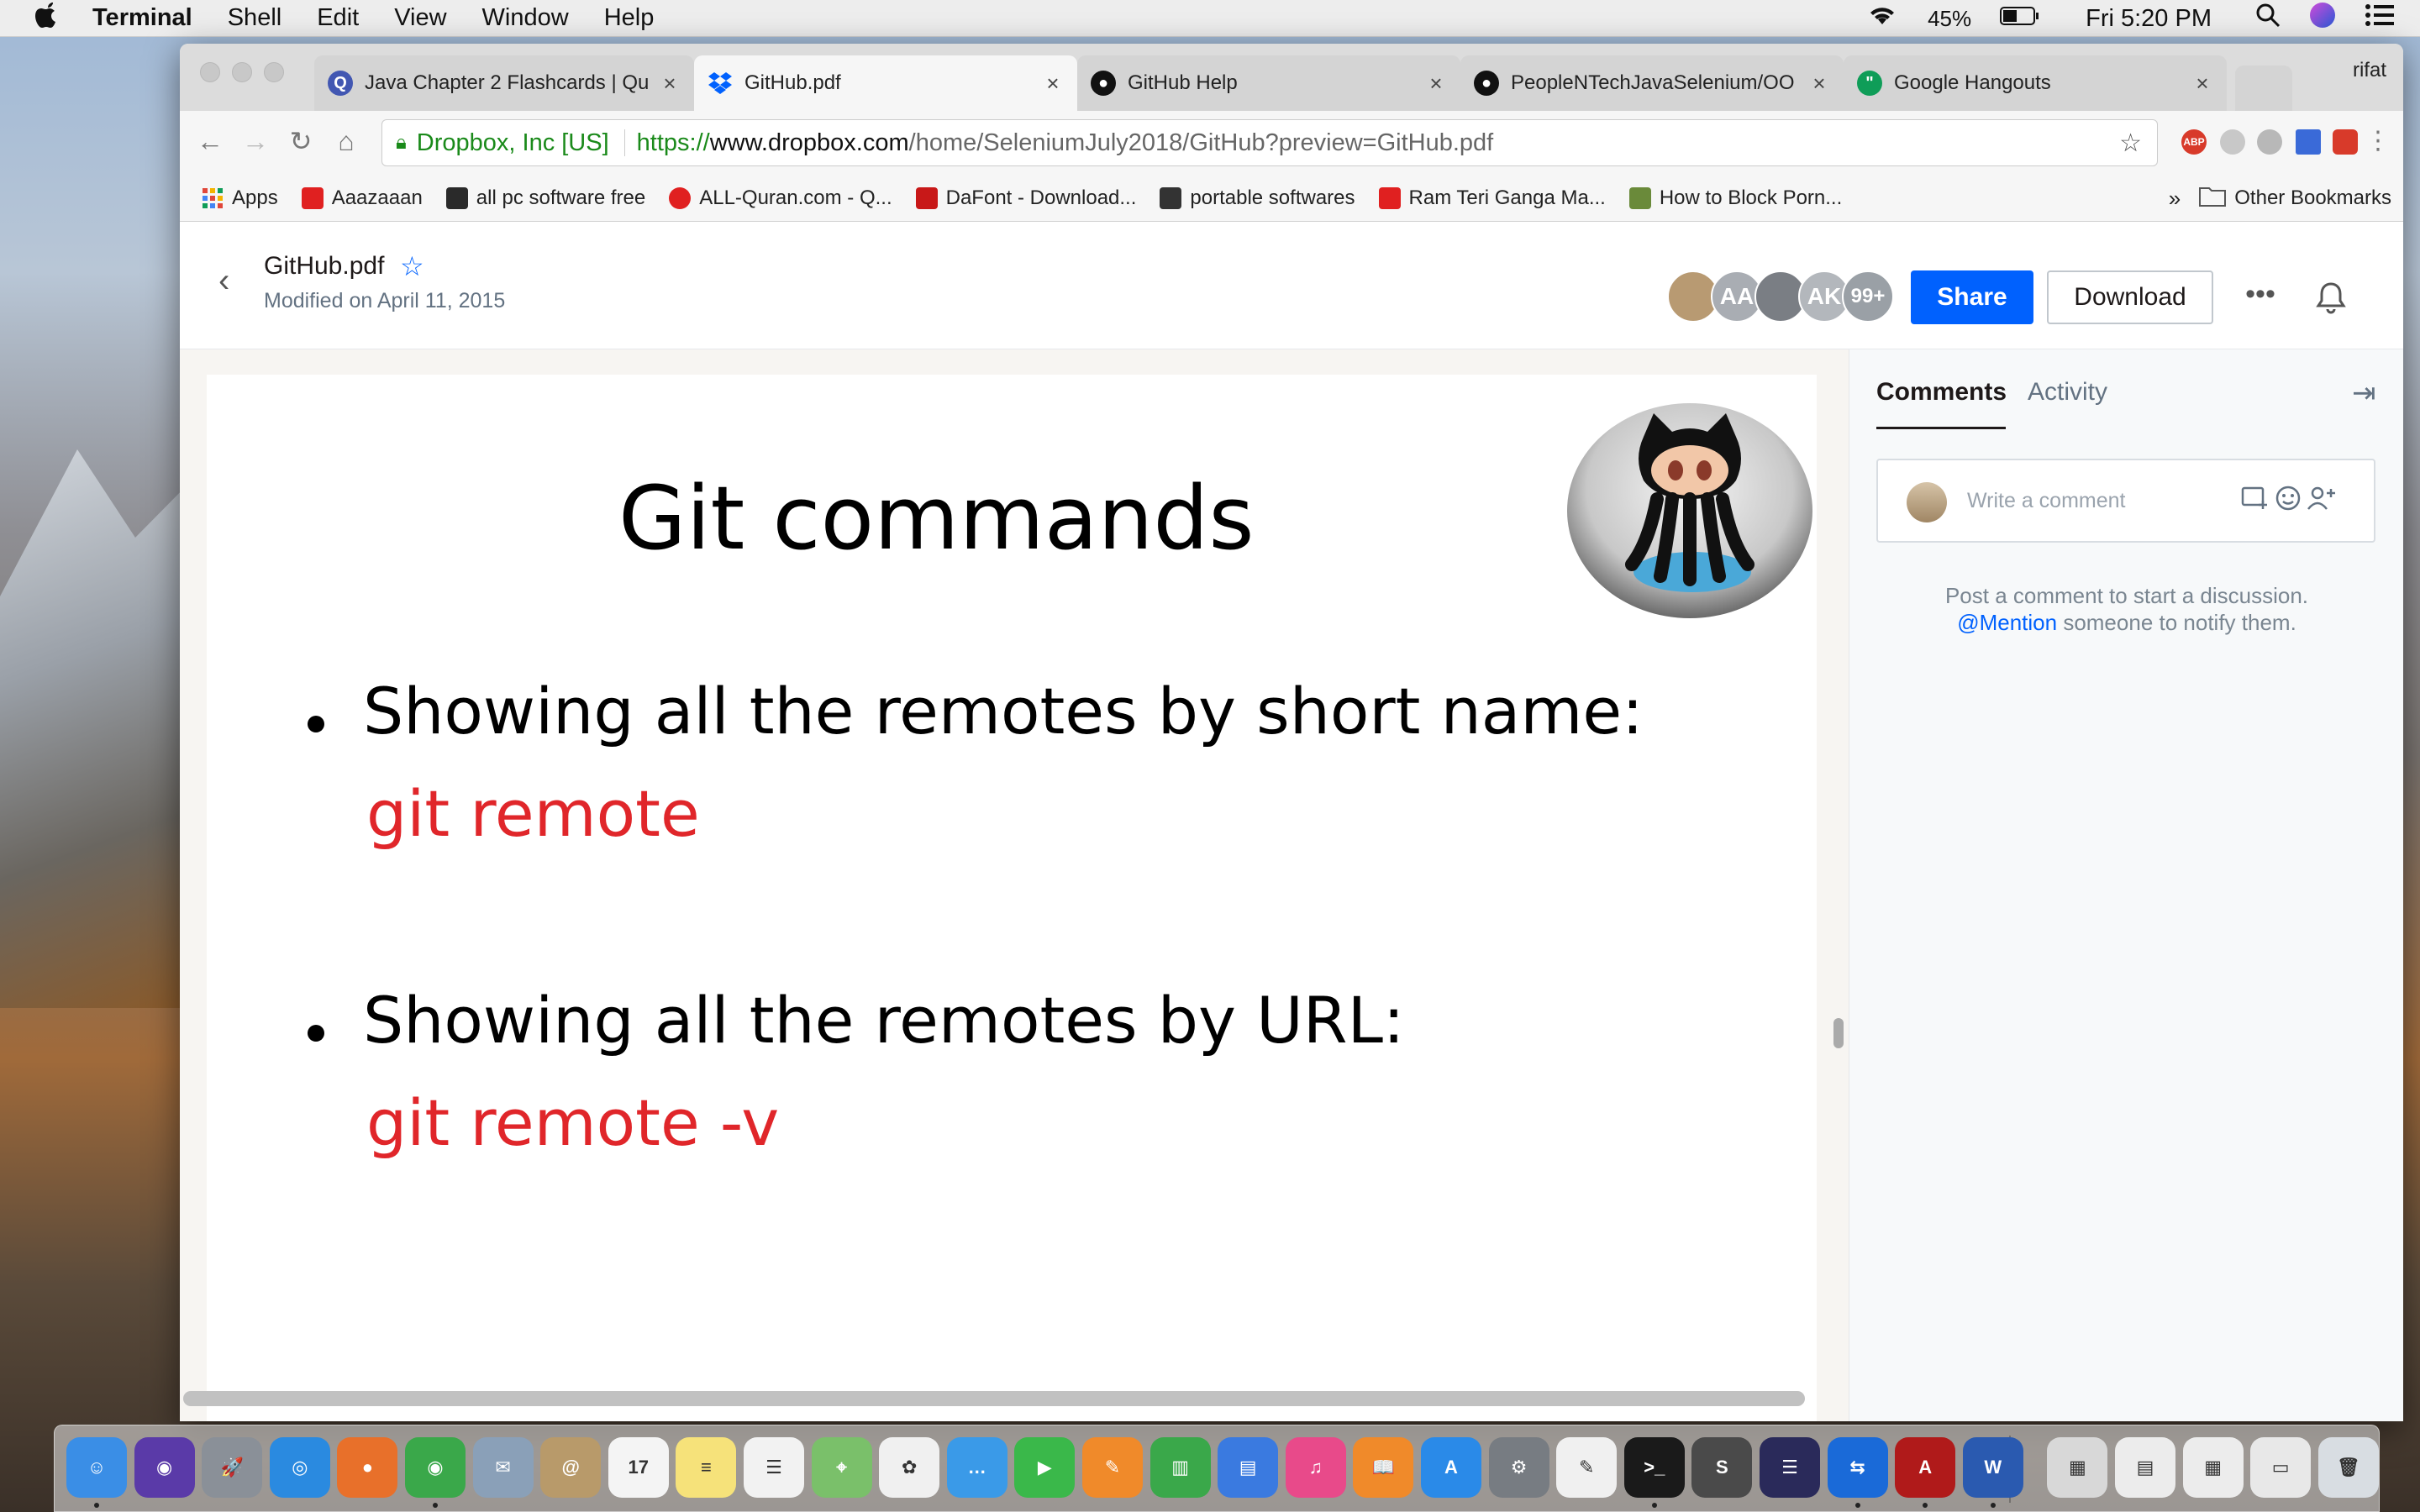 The width and height of the screenshot is (2420, 1512). I want to click on tab-activity: Activity, so click(2067, 392).